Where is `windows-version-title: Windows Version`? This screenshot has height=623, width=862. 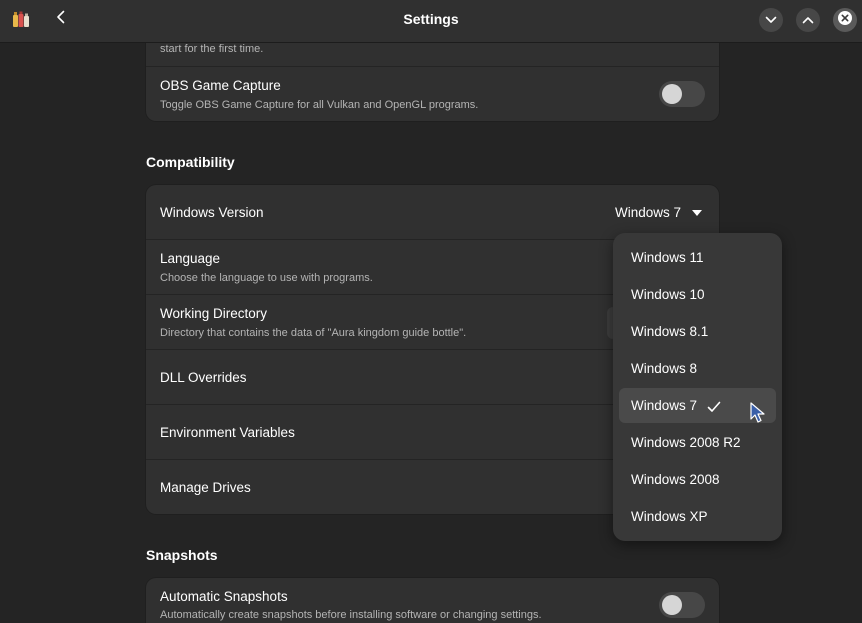 windows-version-title: Windows Version is located at coordinates (212, 212).